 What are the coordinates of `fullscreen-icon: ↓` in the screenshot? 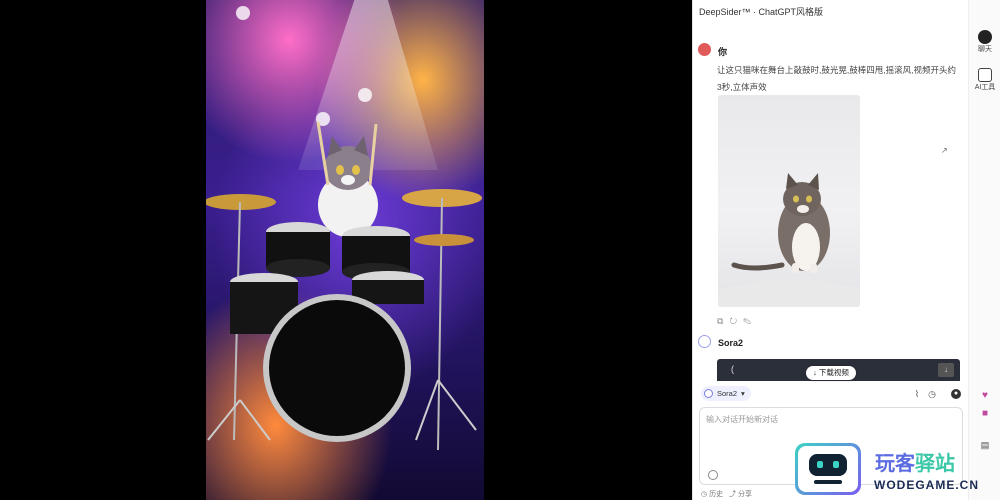 It's located at (946, 370).